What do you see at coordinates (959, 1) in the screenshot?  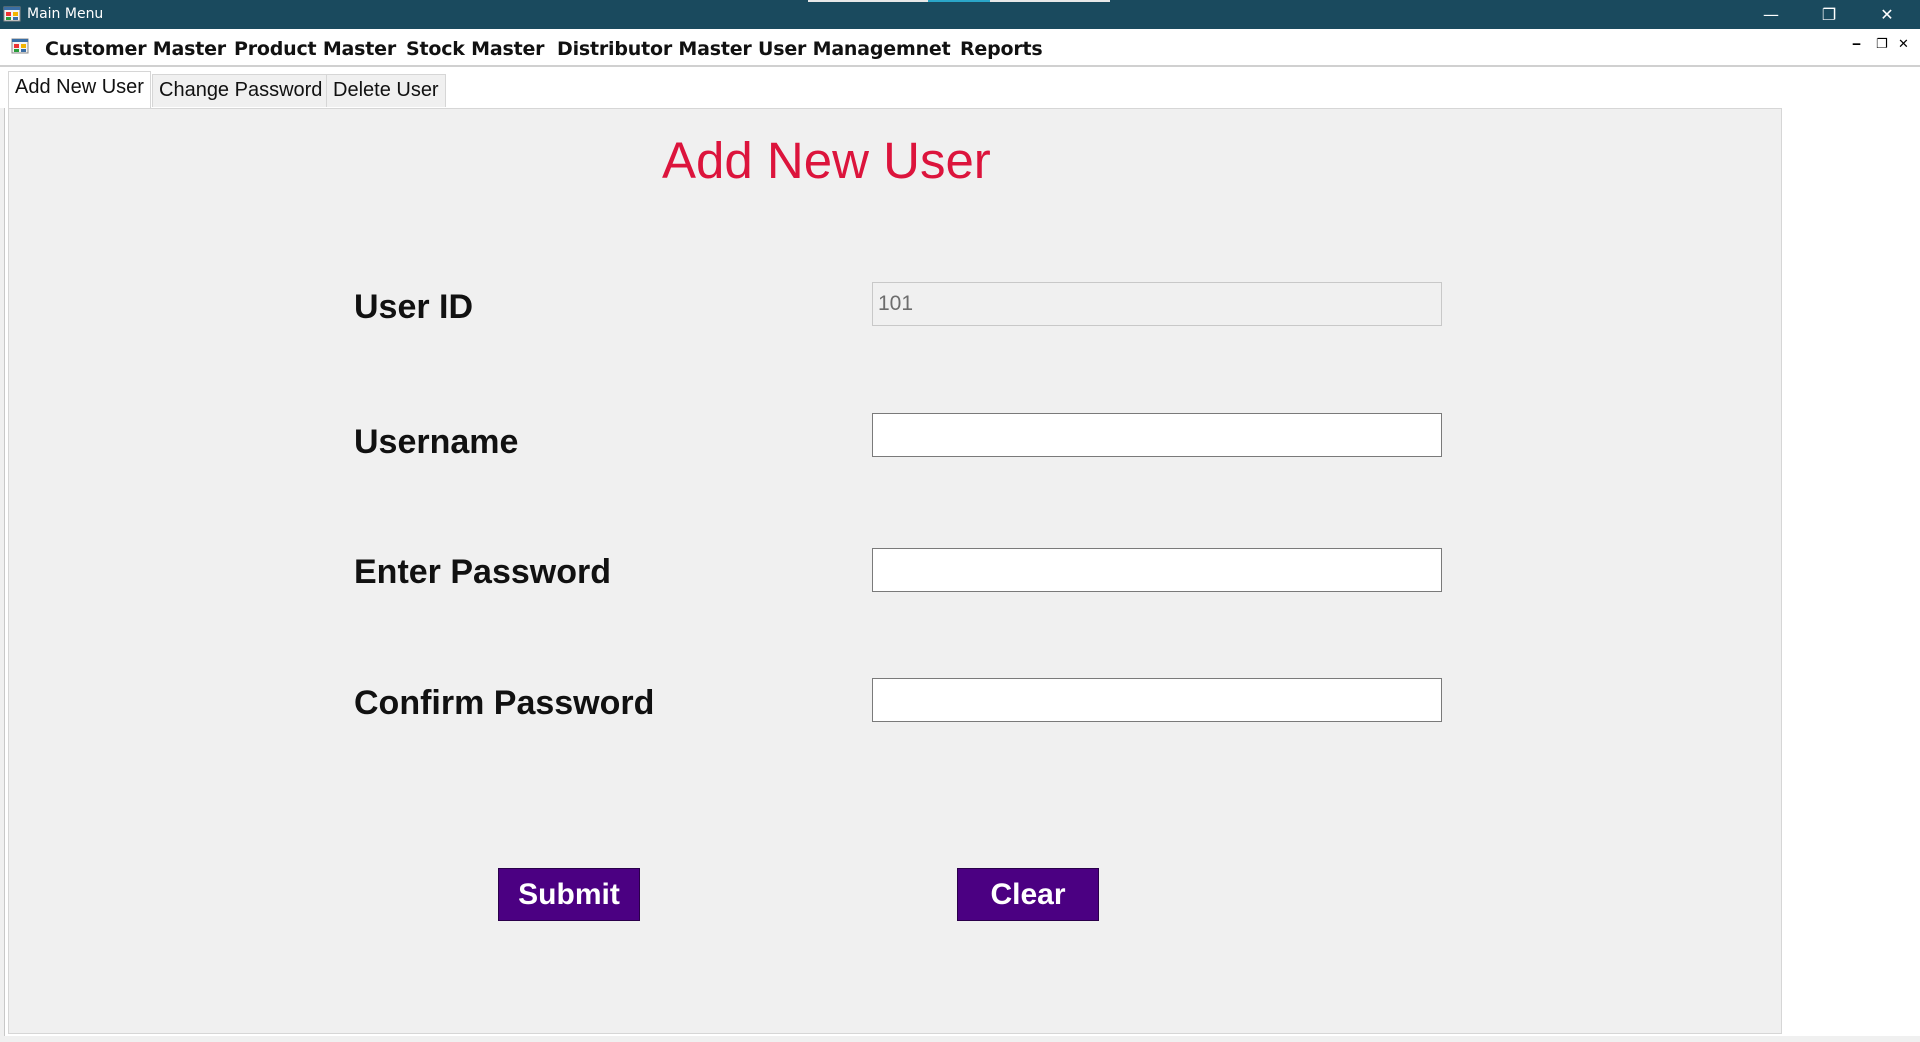 I see `titlebar-accent-highlight` at bounding box center [959, 1].